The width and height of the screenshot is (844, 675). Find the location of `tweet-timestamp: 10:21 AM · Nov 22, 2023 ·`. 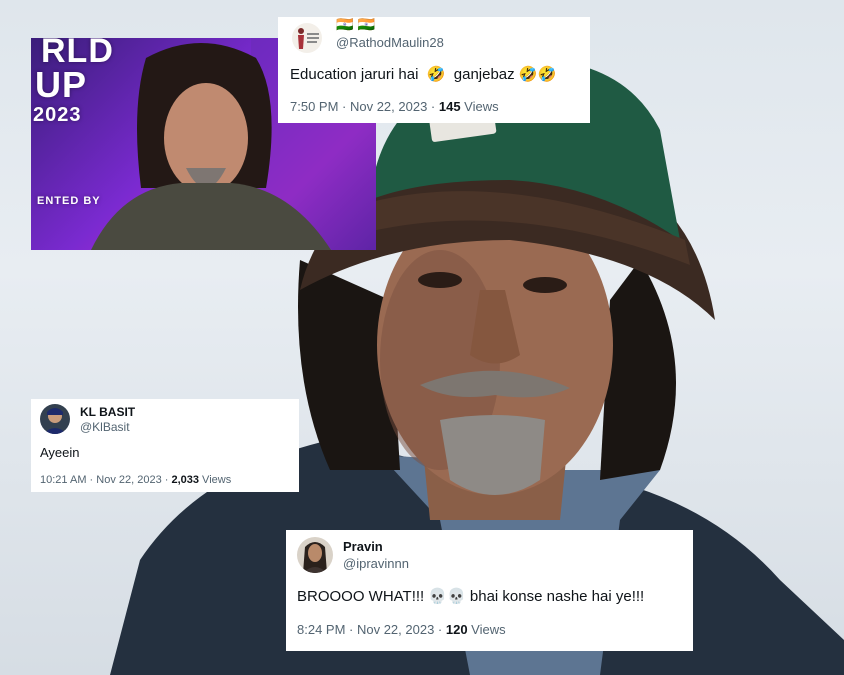

tweet-timestamp: 10:21 AM · Nov 22, 2023 · is located at coordinates (105, 480).